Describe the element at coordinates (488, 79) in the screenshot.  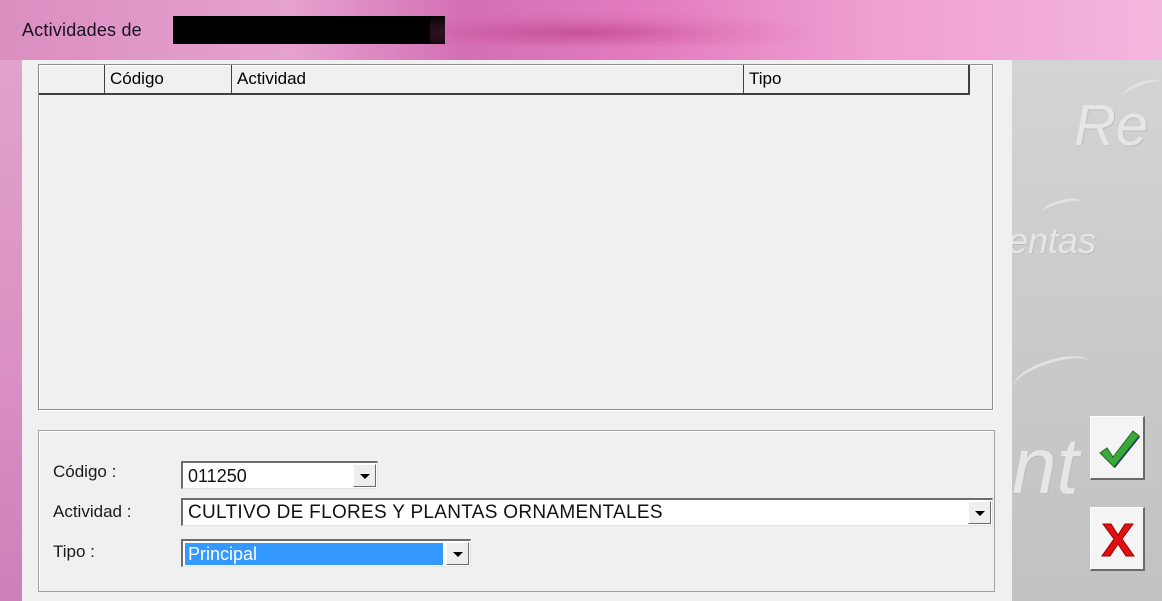
I see `column-header-actividad: Actividad` at that location.